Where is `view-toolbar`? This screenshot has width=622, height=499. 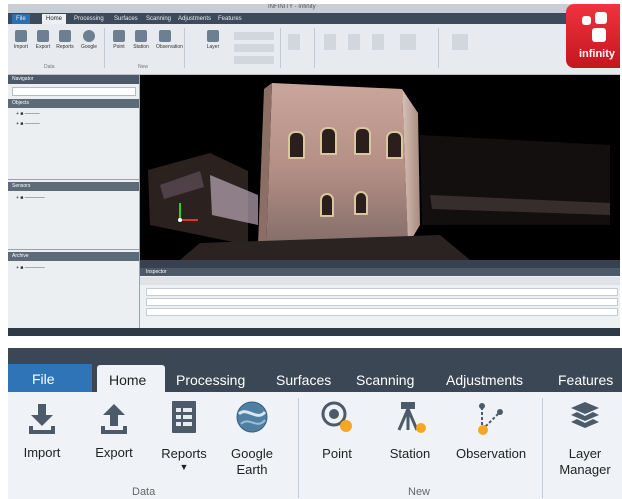 view-toolbar is located at coordinates (380, 264).